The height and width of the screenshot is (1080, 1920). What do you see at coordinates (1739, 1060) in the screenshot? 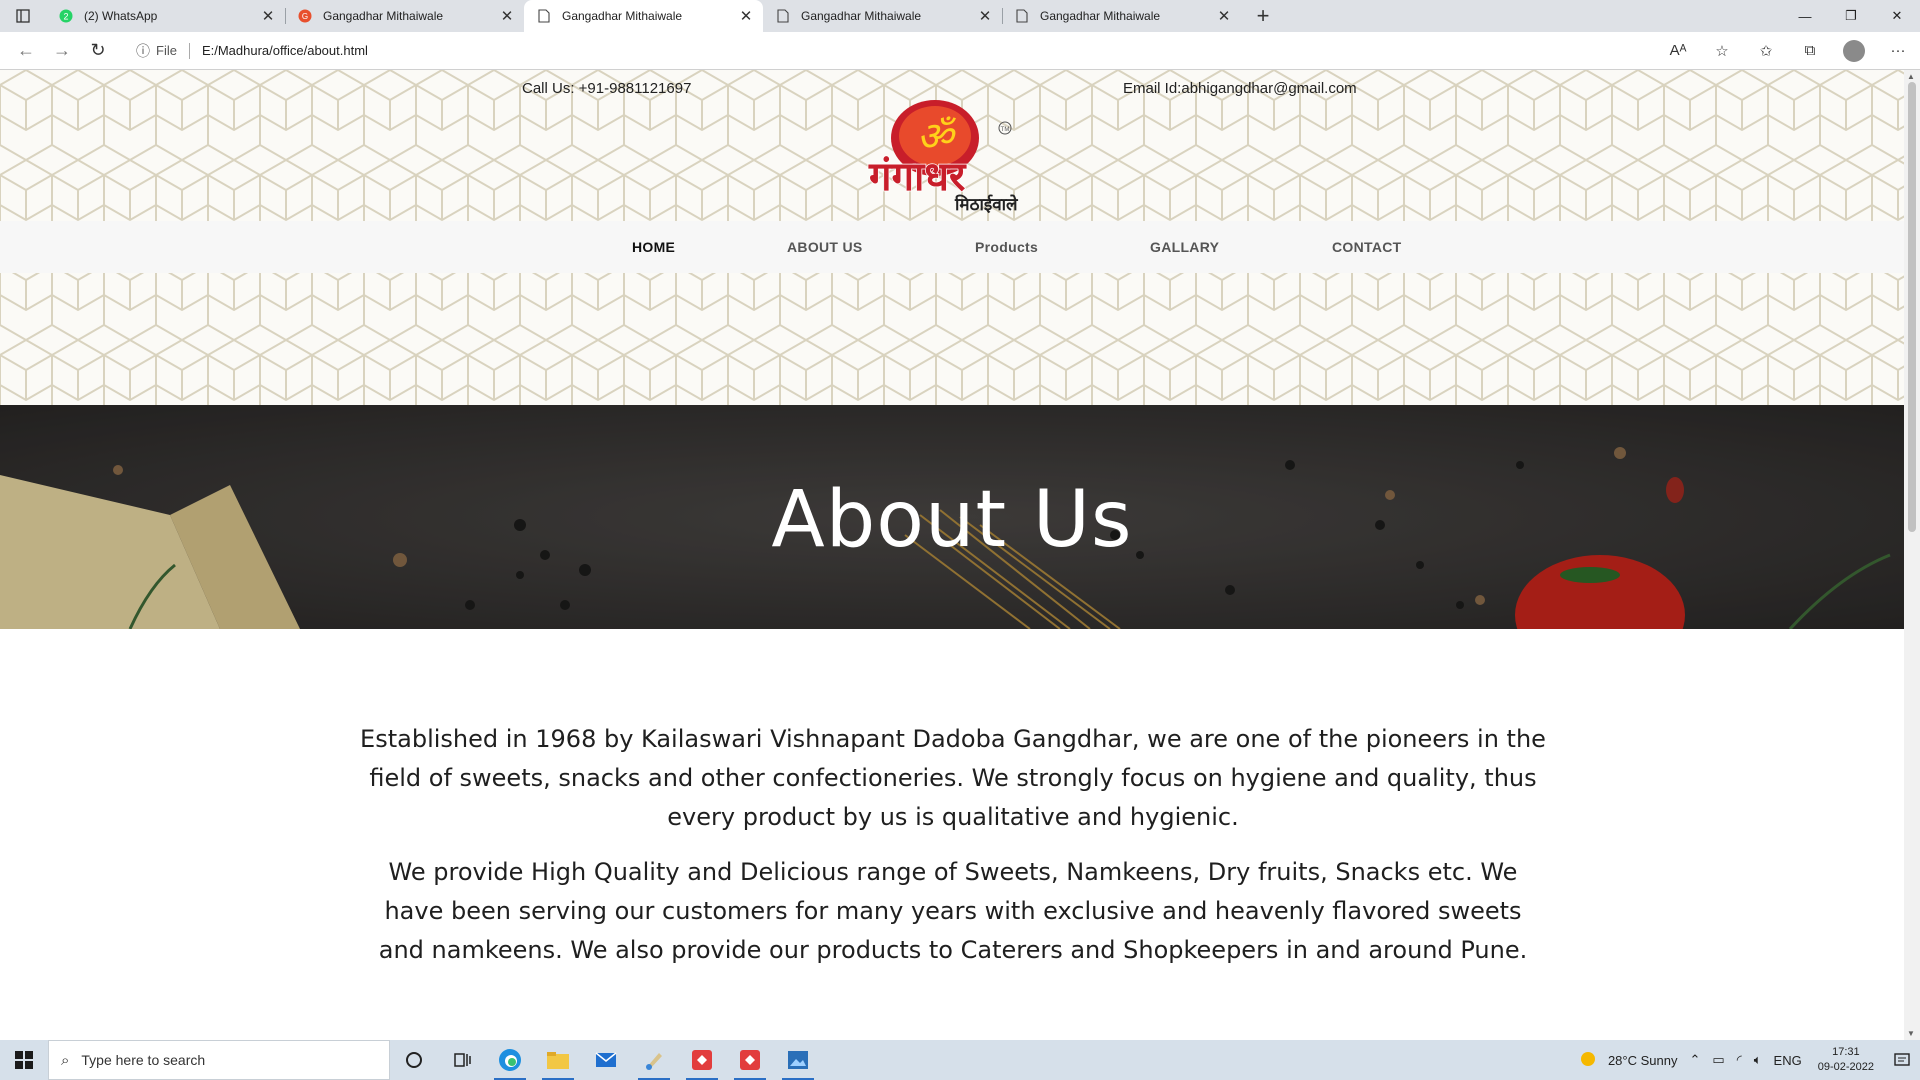
I see `network-icon: ◜` at bounding box center [1739, 1060].